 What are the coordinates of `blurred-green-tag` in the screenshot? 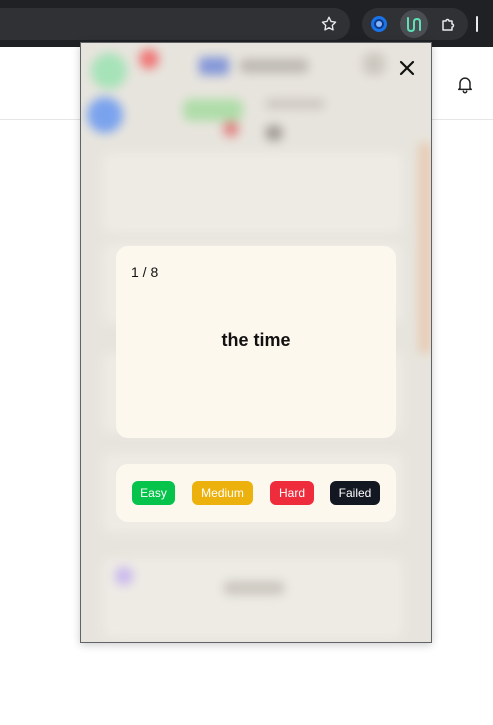 It's located at (213, 110).